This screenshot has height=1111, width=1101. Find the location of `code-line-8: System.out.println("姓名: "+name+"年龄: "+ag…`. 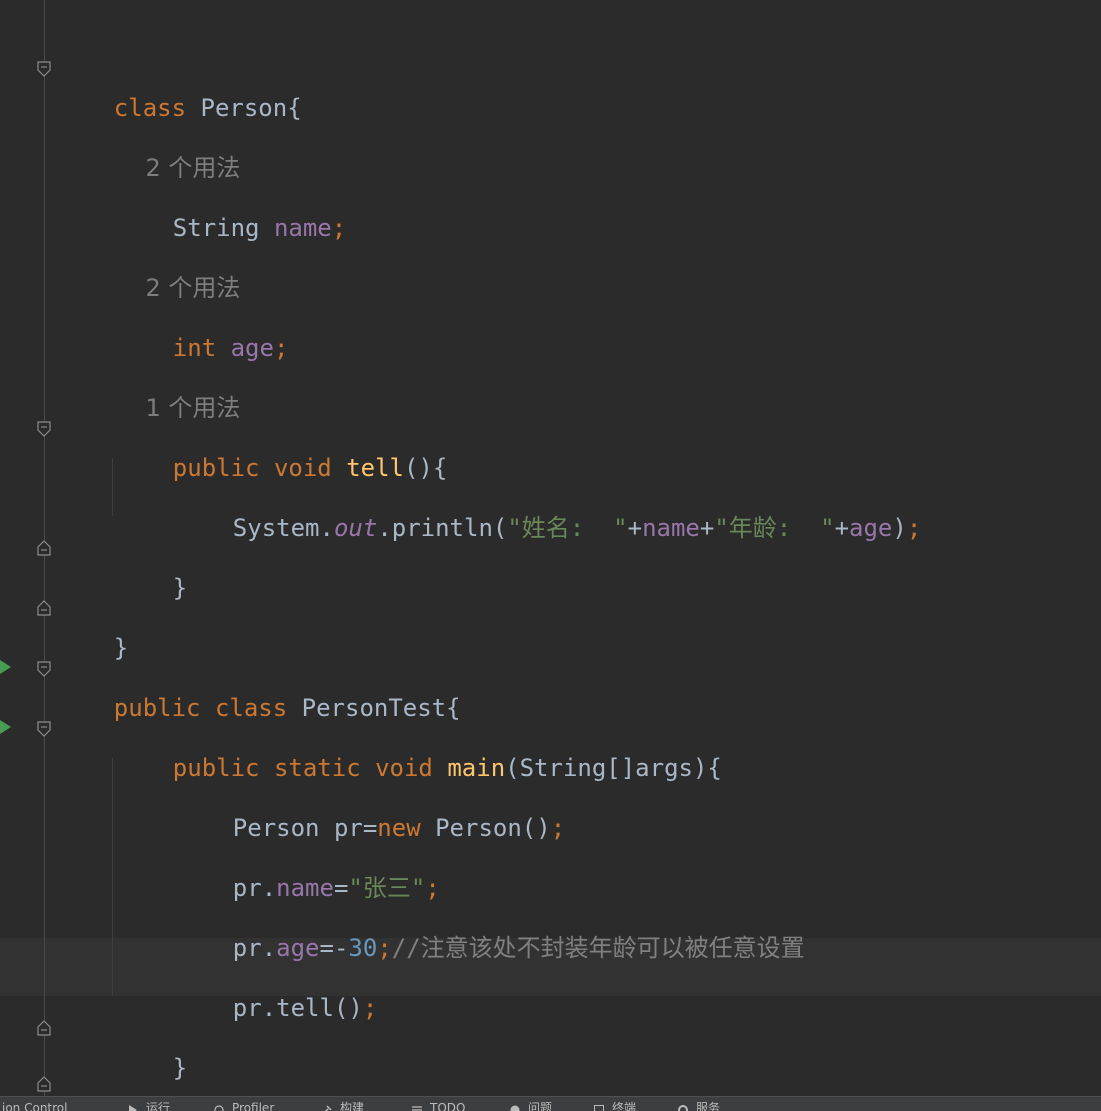

code-line-8: System.out.println("姓名: "+name+"年龄: "+ag… is located at coordinates (548, 488).